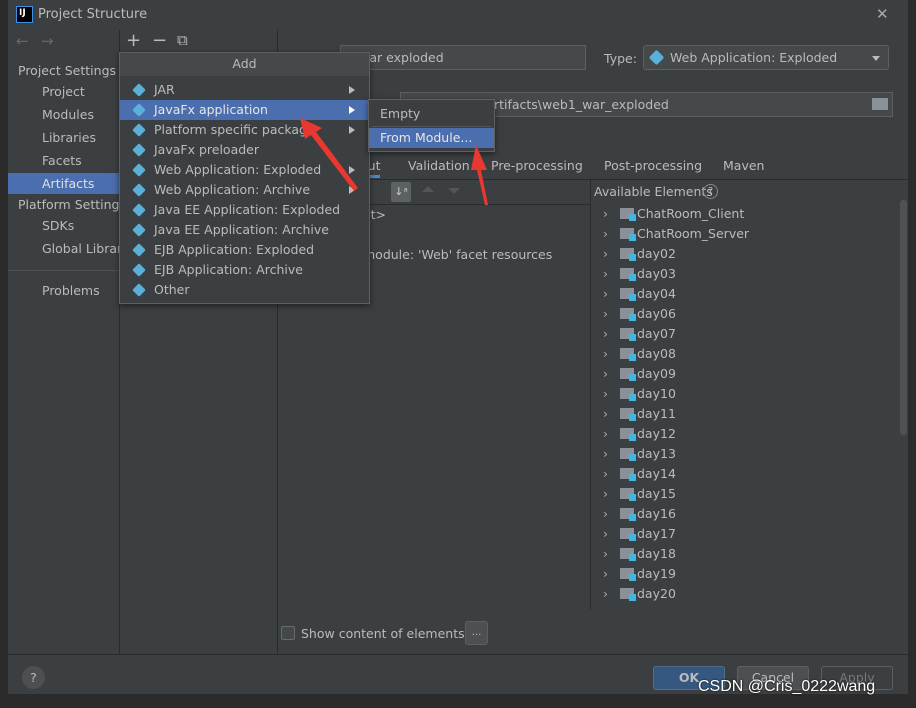 The width and height of the screenshot is (916, 708). Describe the element at coordinates (394, 161) in the screenshot. I see `annotation-arrows` at that location.